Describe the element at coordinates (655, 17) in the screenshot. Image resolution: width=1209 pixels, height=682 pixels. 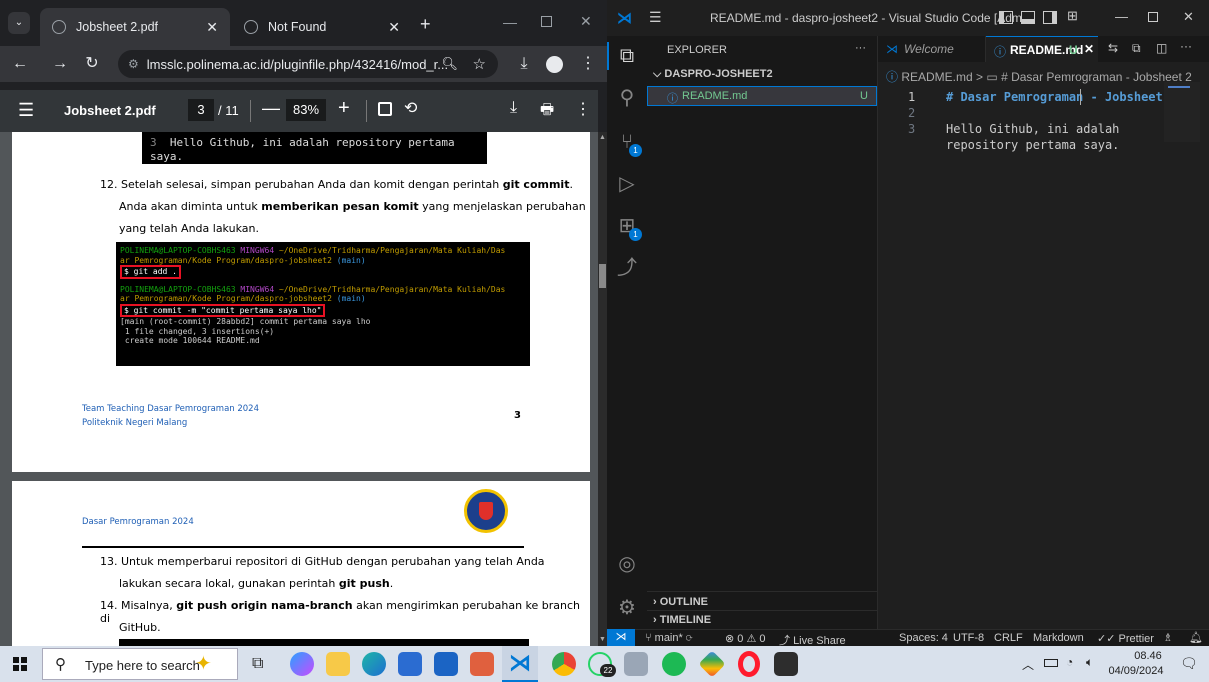
I see `menu-hamburger-icon: ☰` at that location.